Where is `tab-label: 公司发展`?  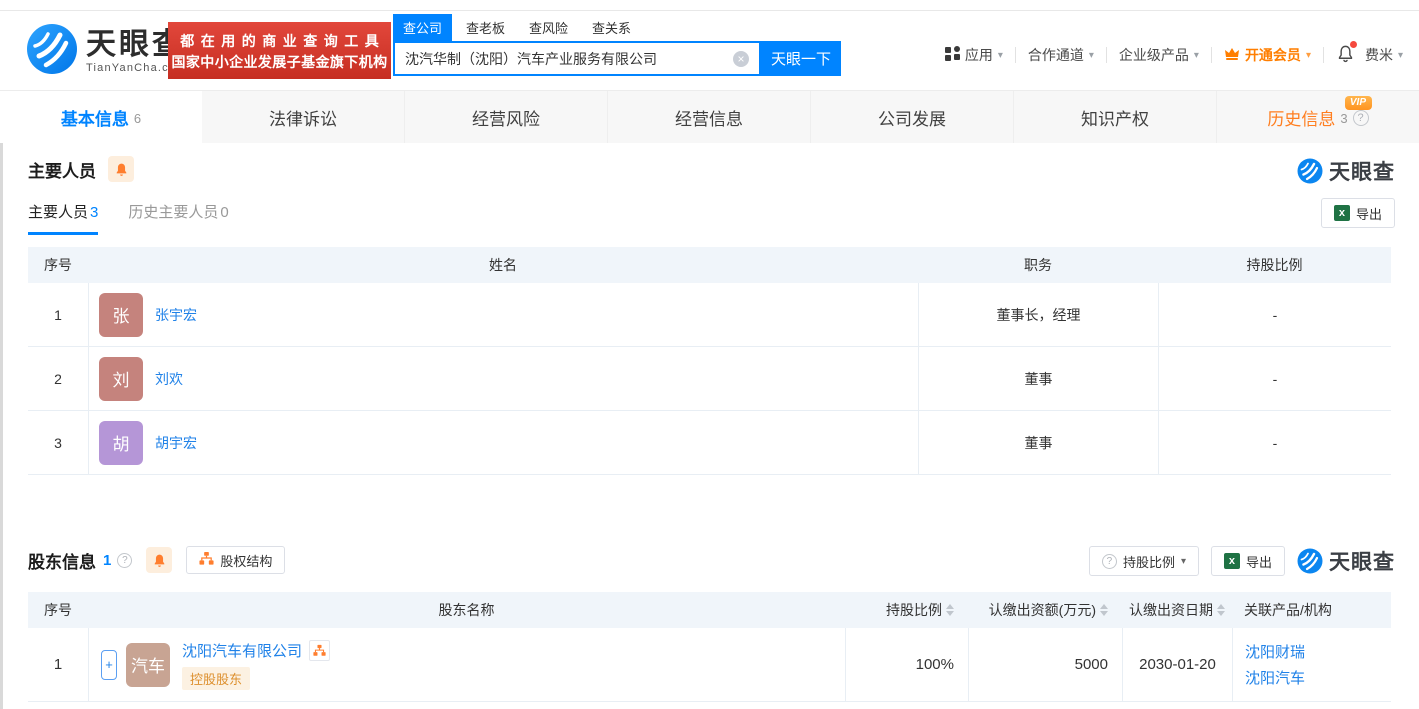
tab-label: 公司发展 is located at coordinates (912, 119).